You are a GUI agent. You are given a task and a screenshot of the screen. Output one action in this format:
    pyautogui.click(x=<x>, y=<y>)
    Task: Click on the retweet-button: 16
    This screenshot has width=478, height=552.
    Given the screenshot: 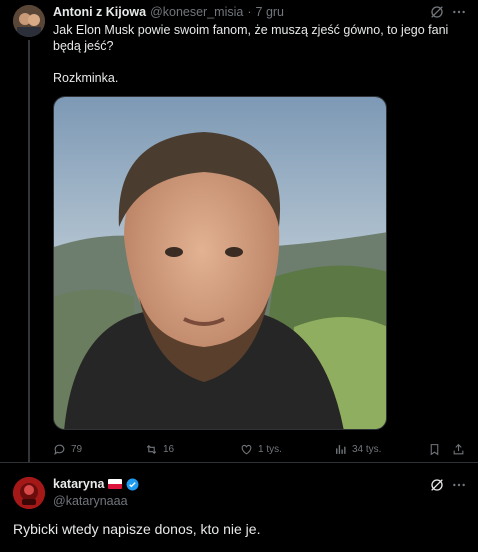 What is the action you would take?
    pyautogui.click(x=159, y=449)
    